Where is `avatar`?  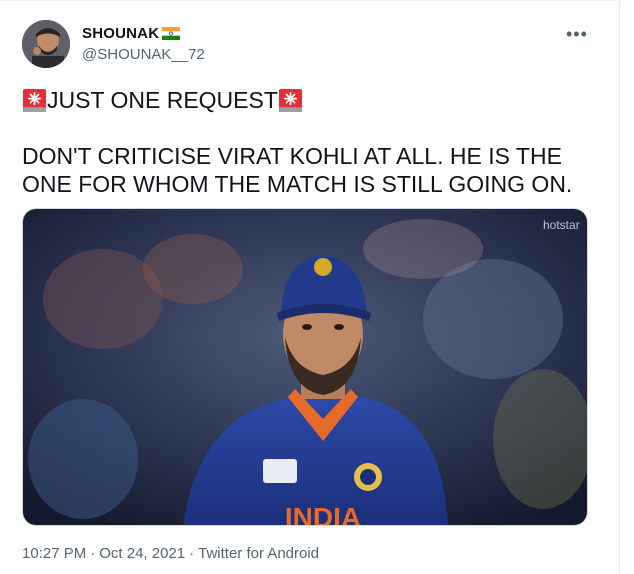 avatar is located at coordinates (46, 44).